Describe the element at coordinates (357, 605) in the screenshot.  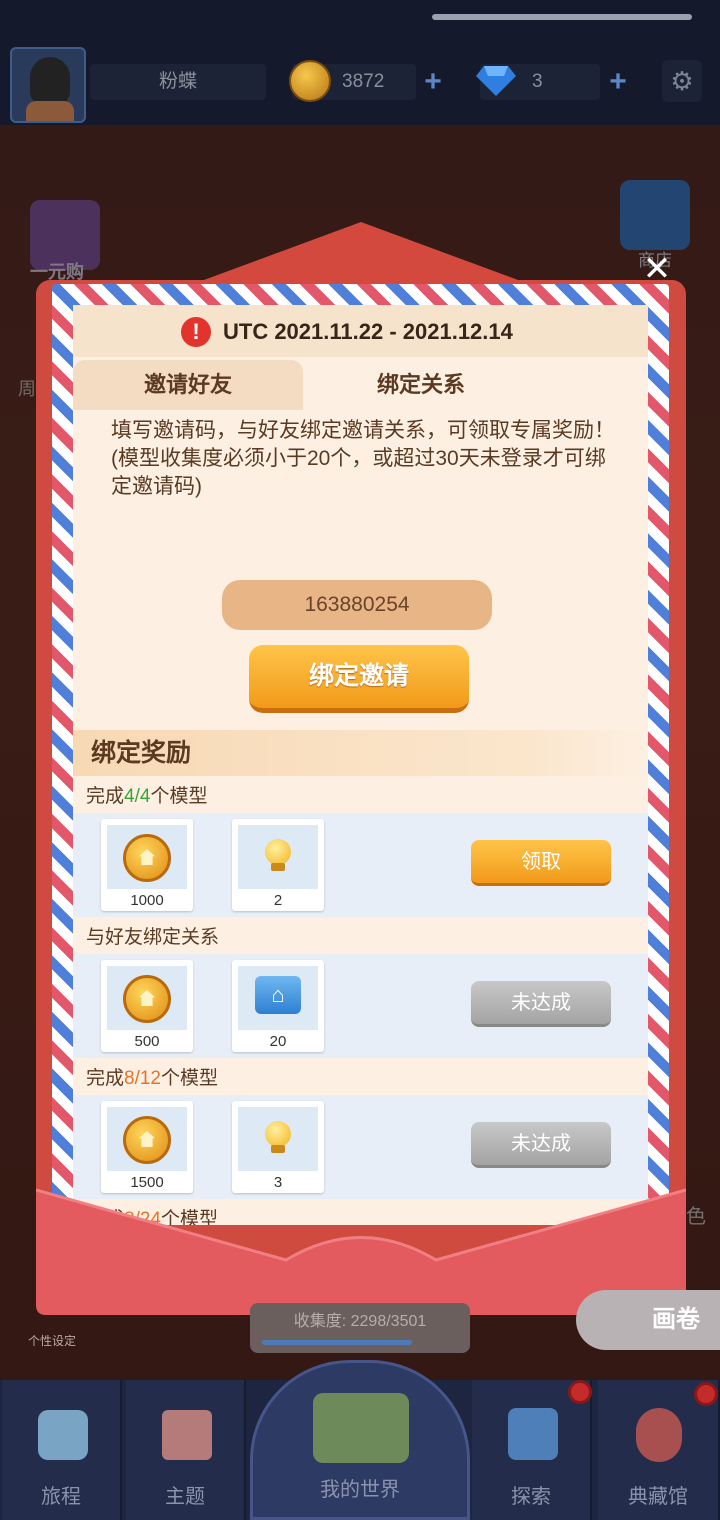
I see `invite-code-input: 163880254` at that location.